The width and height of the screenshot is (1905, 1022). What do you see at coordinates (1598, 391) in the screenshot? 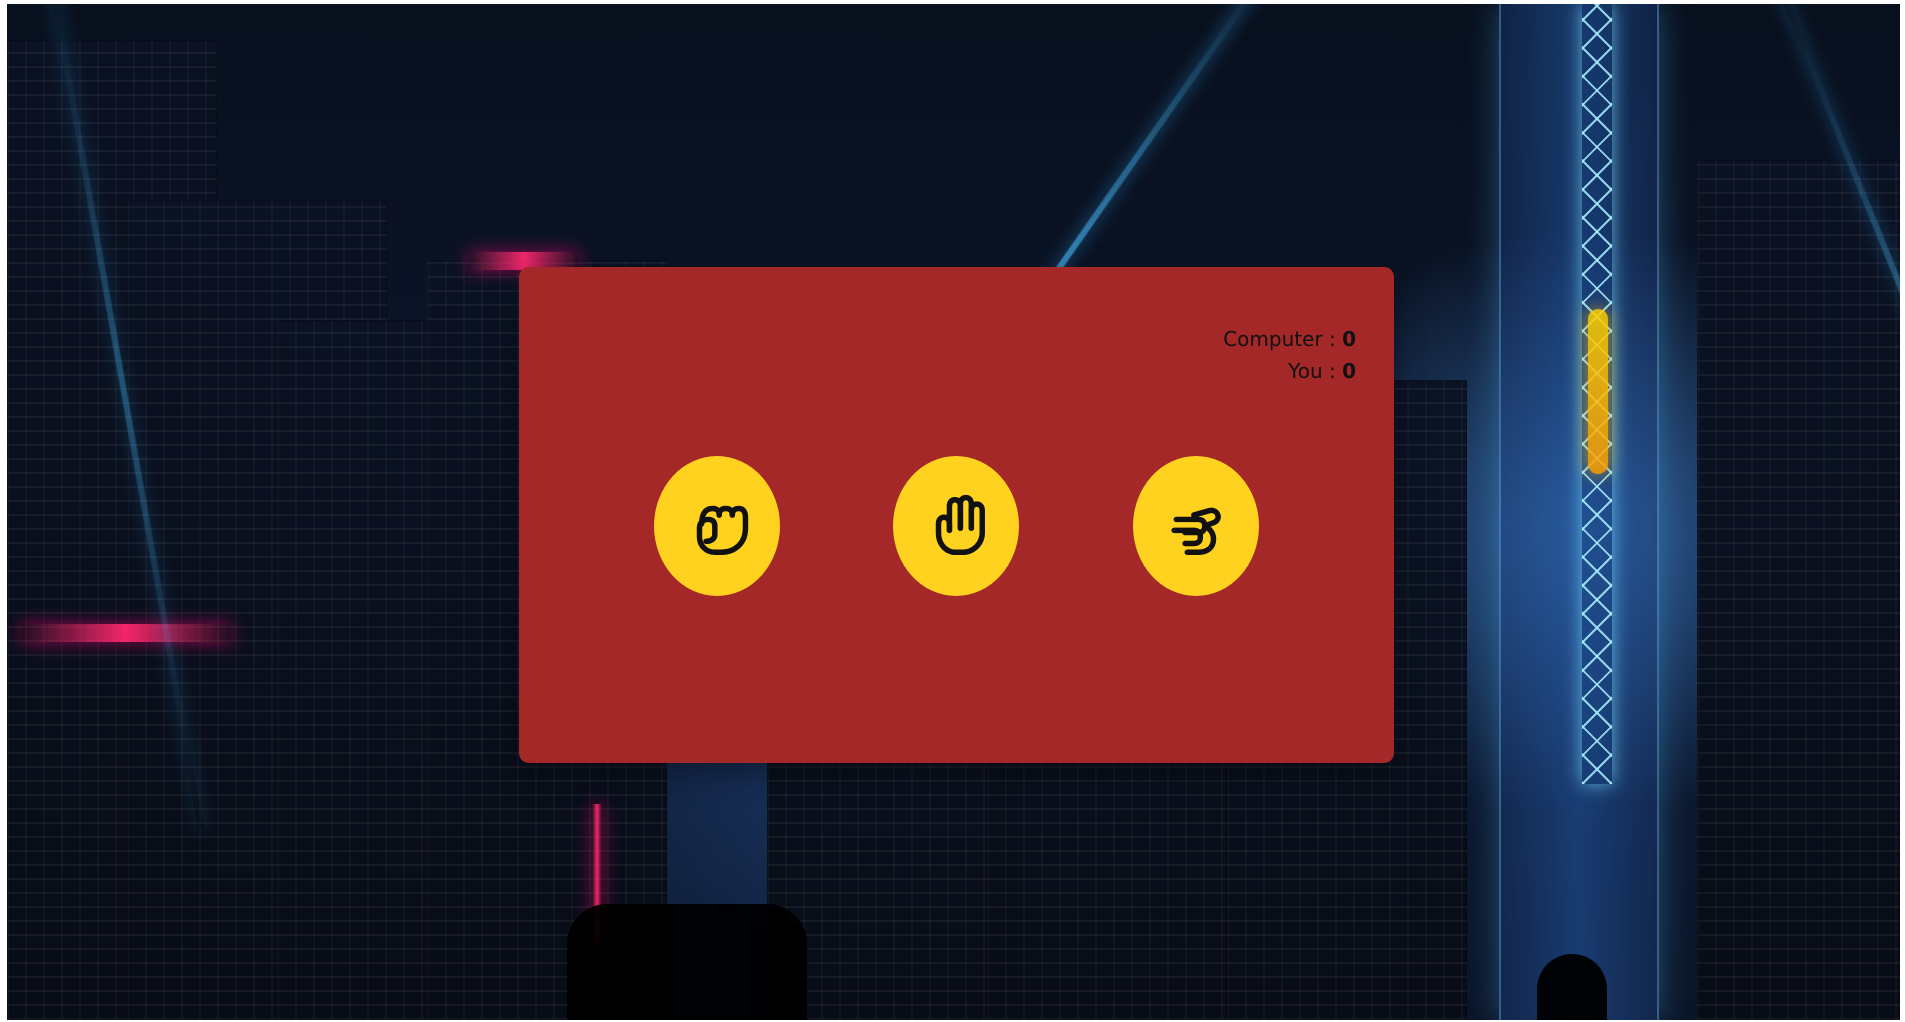
I see `background-tower-sign` at bounding box center [1598, 391].